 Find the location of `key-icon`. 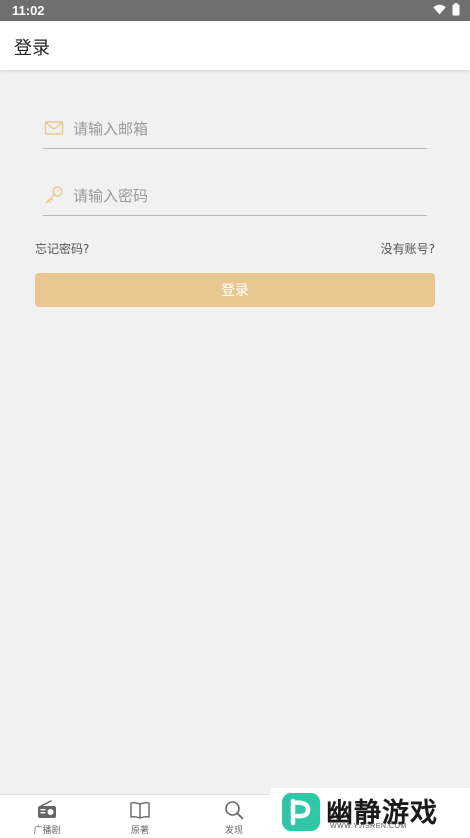

key-icon is located at coordinates (54, 195).